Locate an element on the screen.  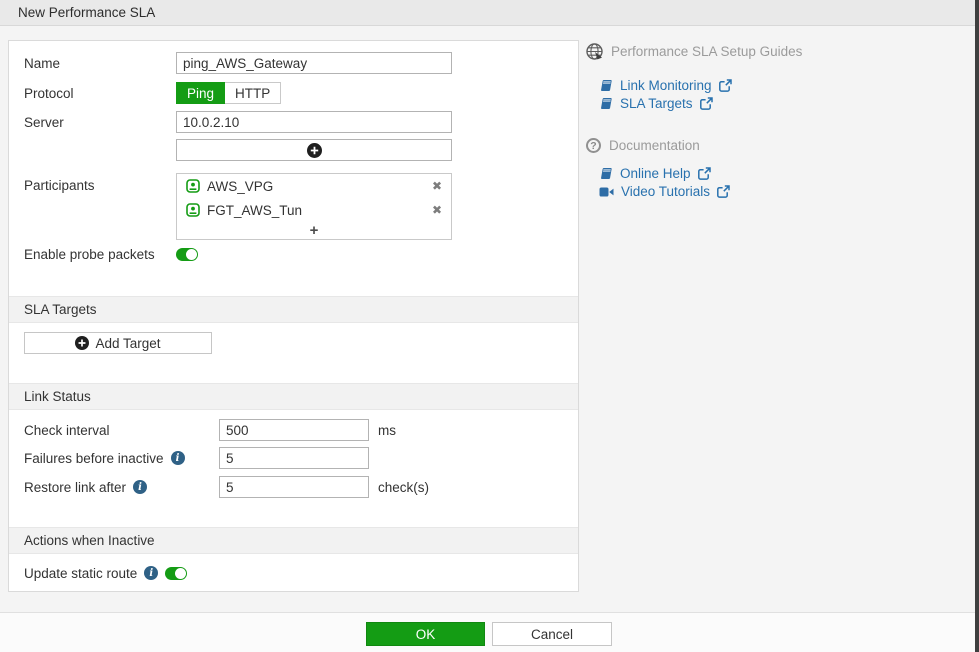
link-label: Video Tutorials is located at coordinates (666, 191).